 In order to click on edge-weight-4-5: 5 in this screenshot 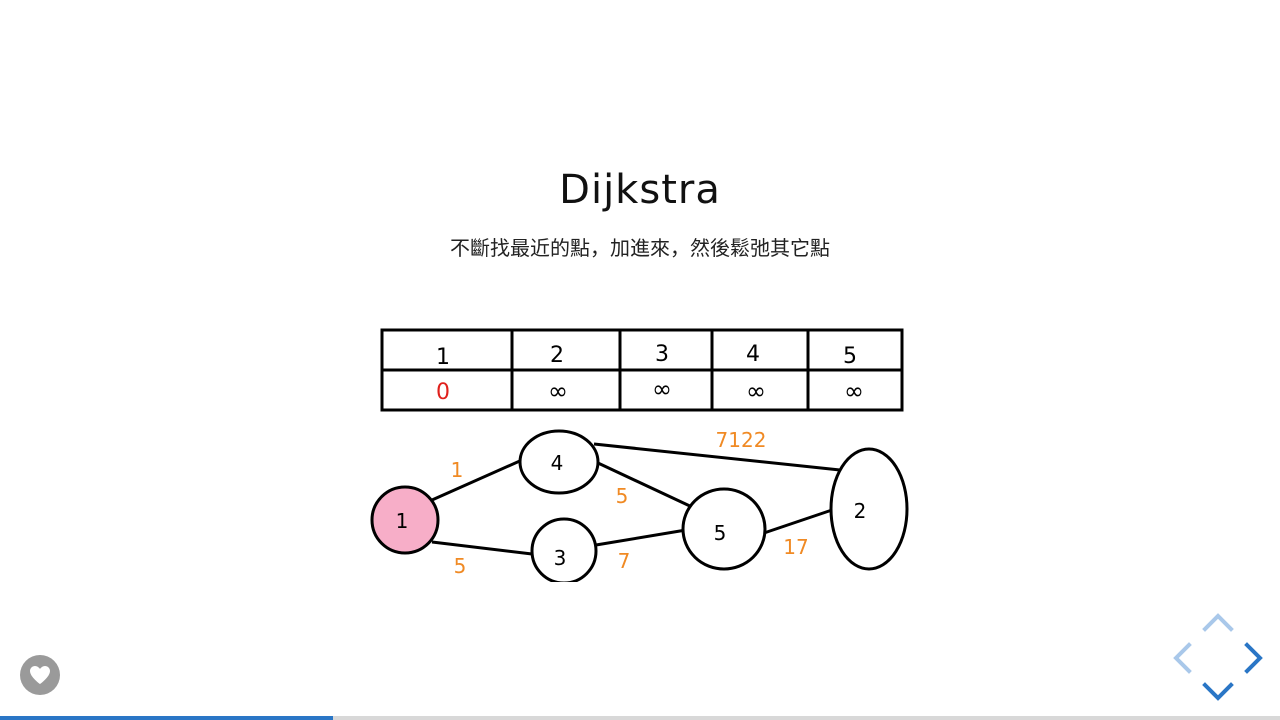, I will do `click(622, 496)`.